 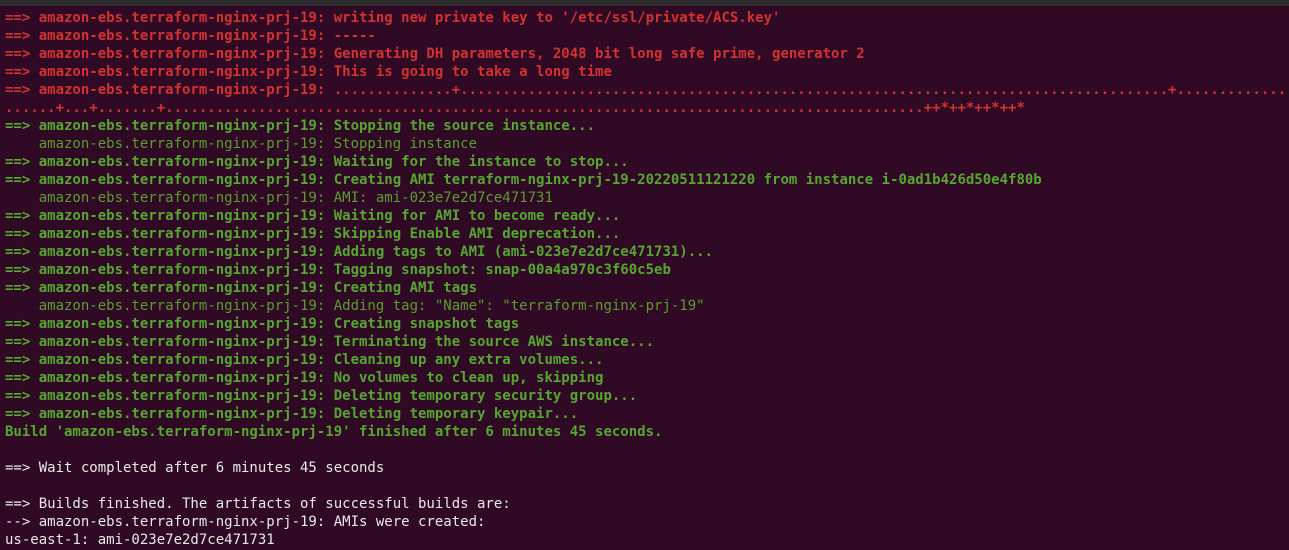 What do you see at coordinates (644, 3) in the screenshot?
I see `window-top-edge` at bounding box center [644, 3].